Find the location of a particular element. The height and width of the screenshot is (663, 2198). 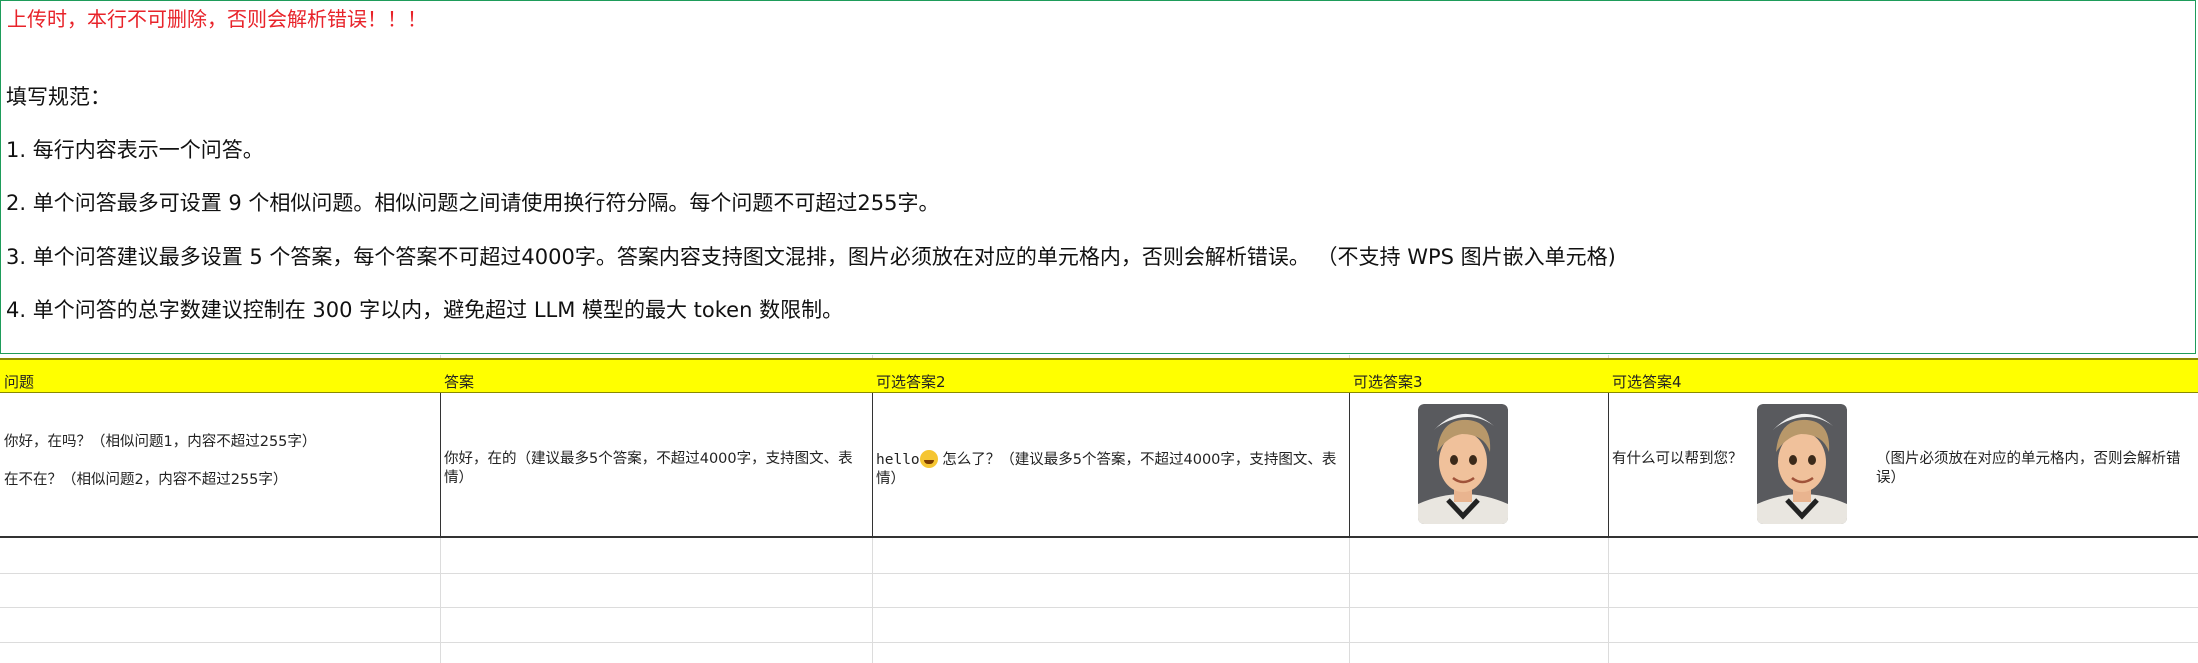

header-question: 问题 is located at coordinates (19, 381).